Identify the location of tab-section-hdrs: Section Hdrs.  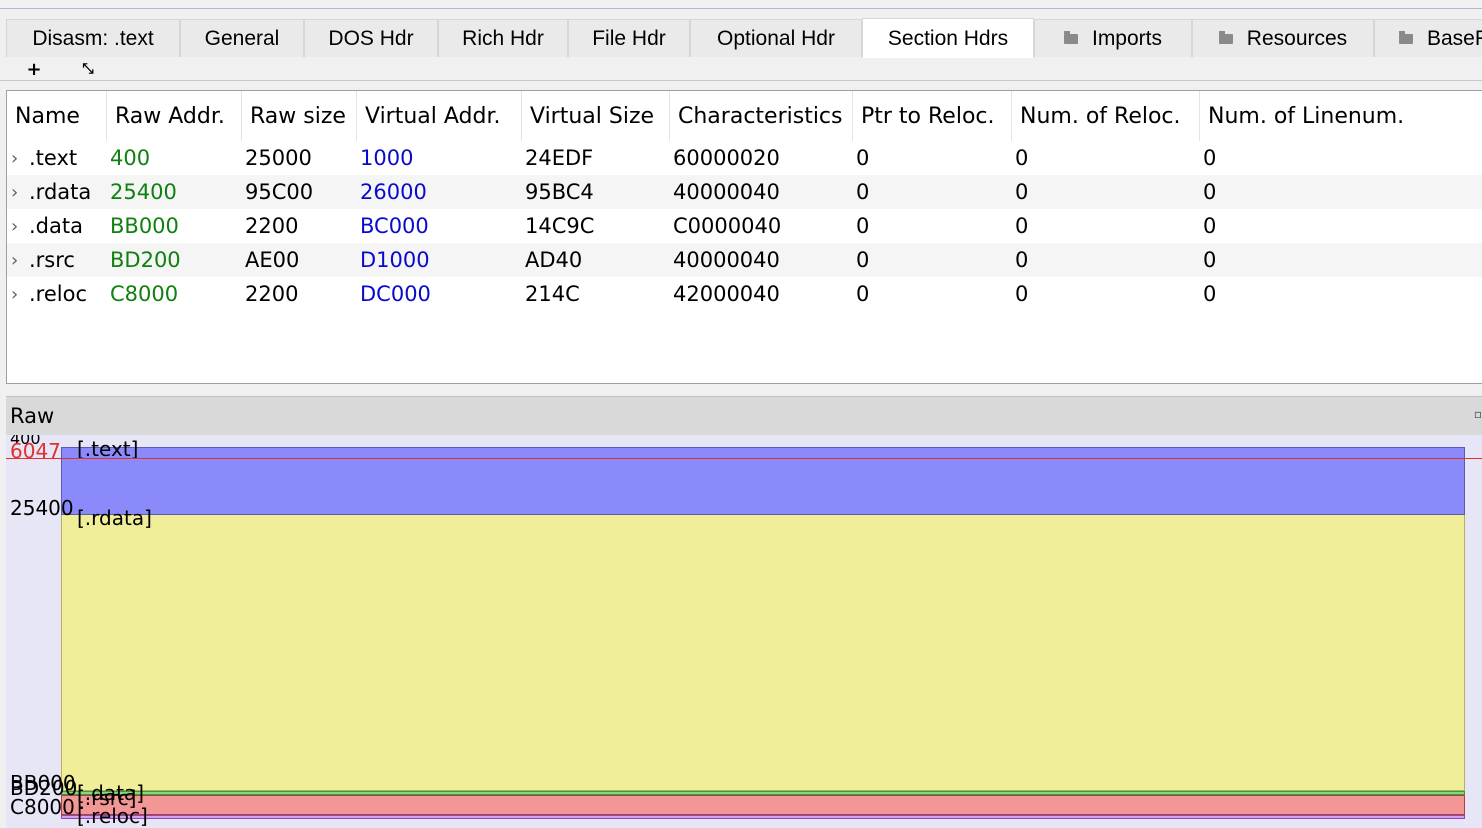
(948, 38).